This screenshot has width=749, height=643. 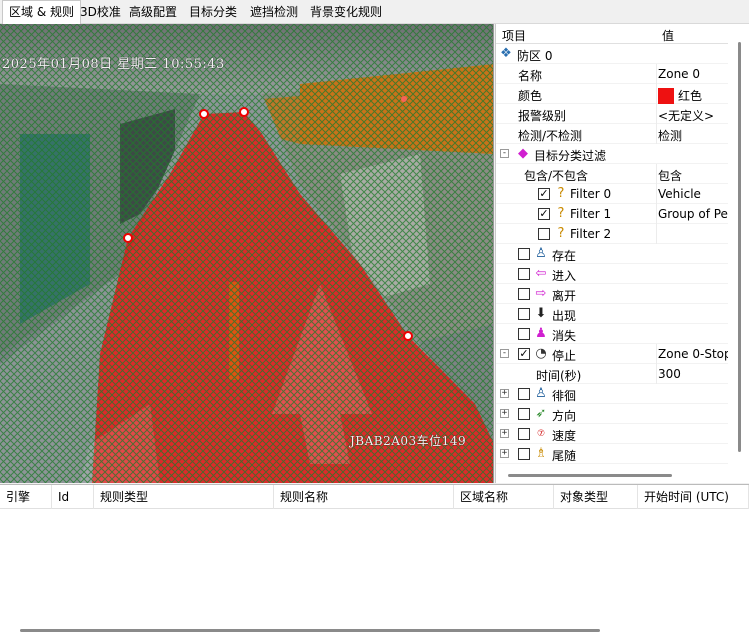 What do you see at coordinates (612, 354) in the screenshot?
I see `tree-row-stop: - ✓ ◔ 停止 Zone 0-Stop` at bounding box center [612, 354].